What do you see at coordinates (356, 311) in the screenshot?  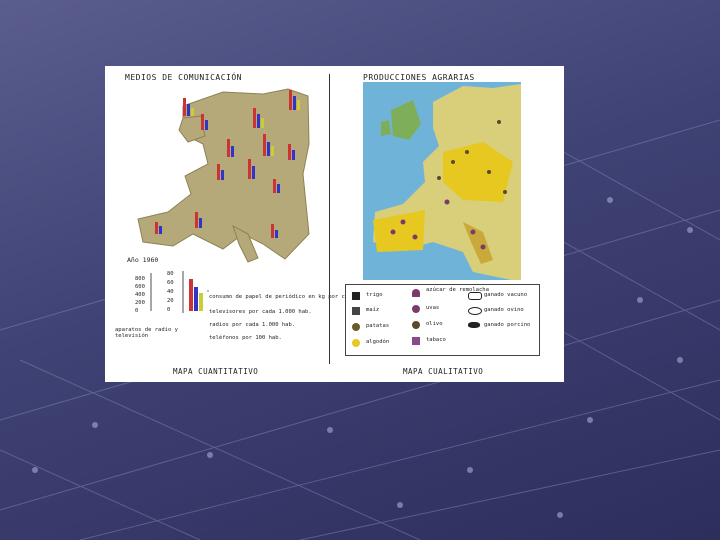 I see `corn-icon` at bounding box center [356, 311].